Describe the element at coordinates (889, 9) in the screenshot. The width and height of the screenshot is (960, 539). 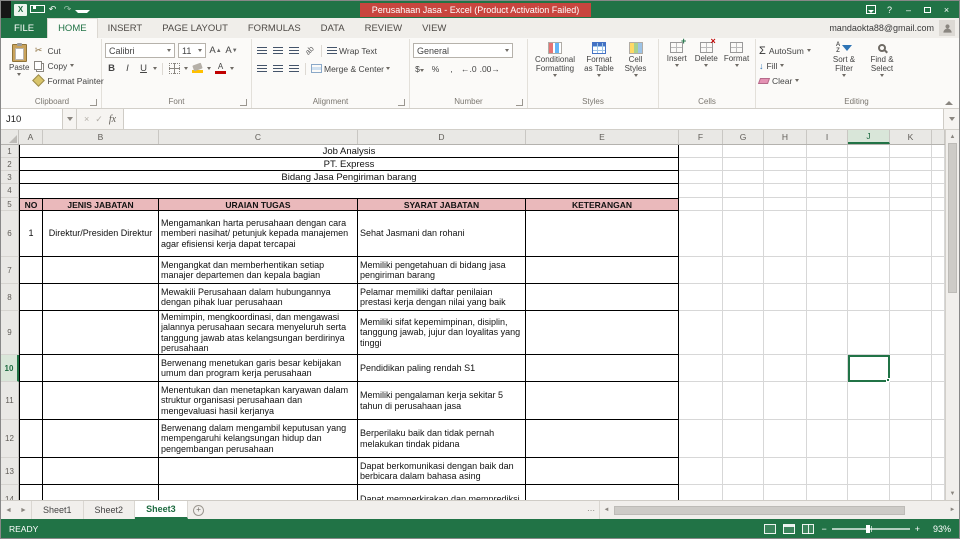
I see `help-button: ?` at that location.